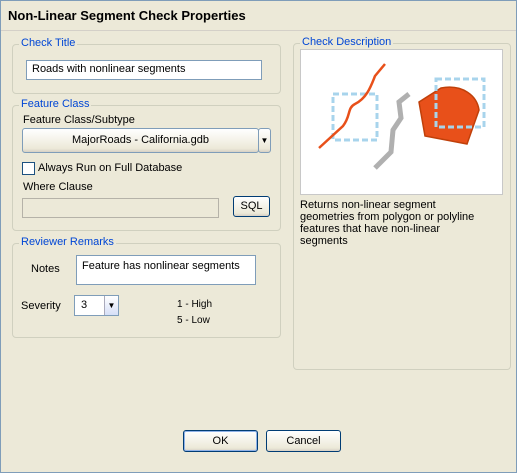 This screenshot has width=517, height=473. Describe the element at coordinates (41, 306) in the screenshot. I see `severity-label: Severity` at that location.